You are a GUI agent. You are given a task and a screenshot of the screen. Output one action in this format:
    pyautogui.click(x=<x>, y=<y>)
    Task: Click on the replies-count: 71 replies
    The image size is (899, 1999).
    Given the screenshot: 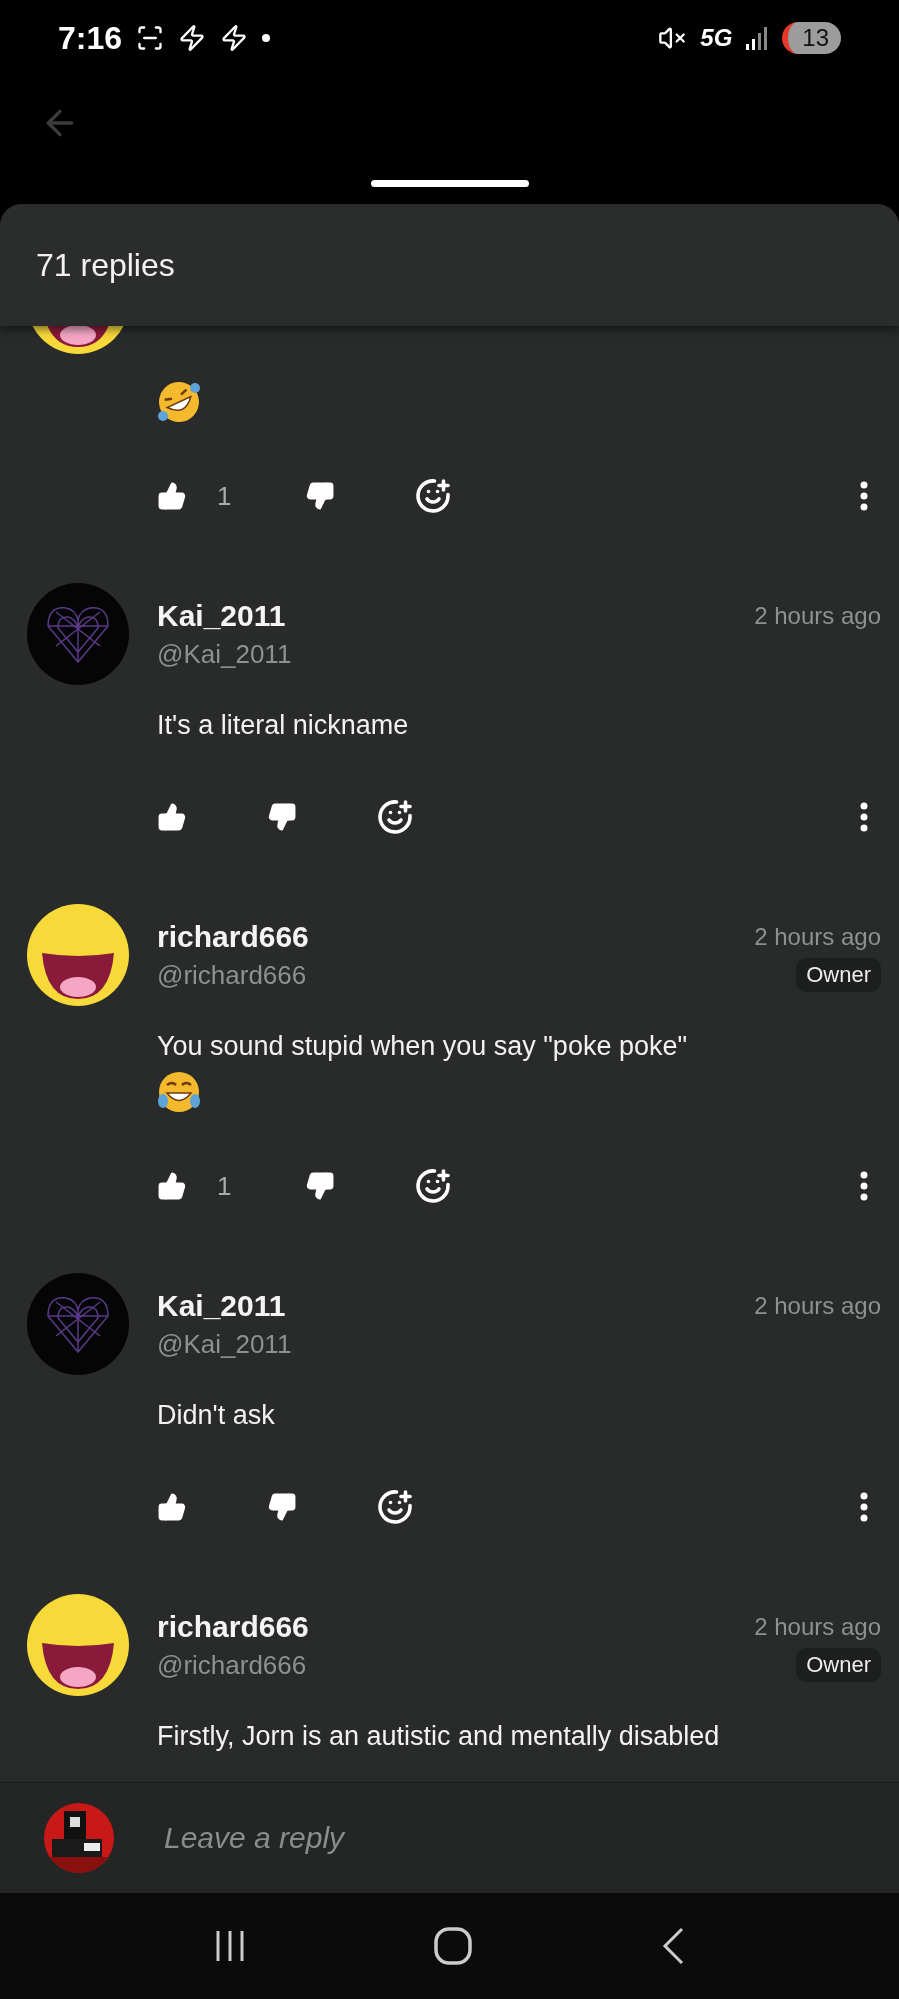 What is the action you would take?
    pyautogui.click(x=105, y=265)
    